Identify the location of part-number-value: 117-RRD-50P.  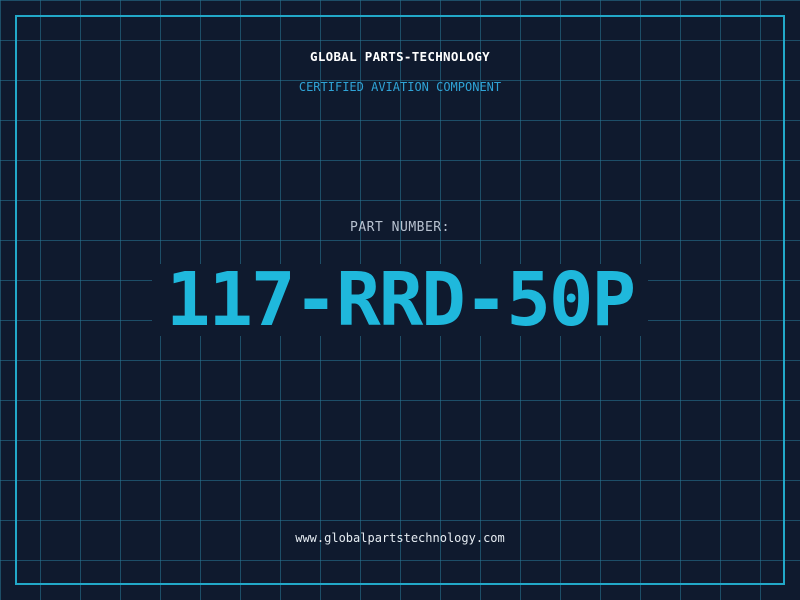
(400, 300).